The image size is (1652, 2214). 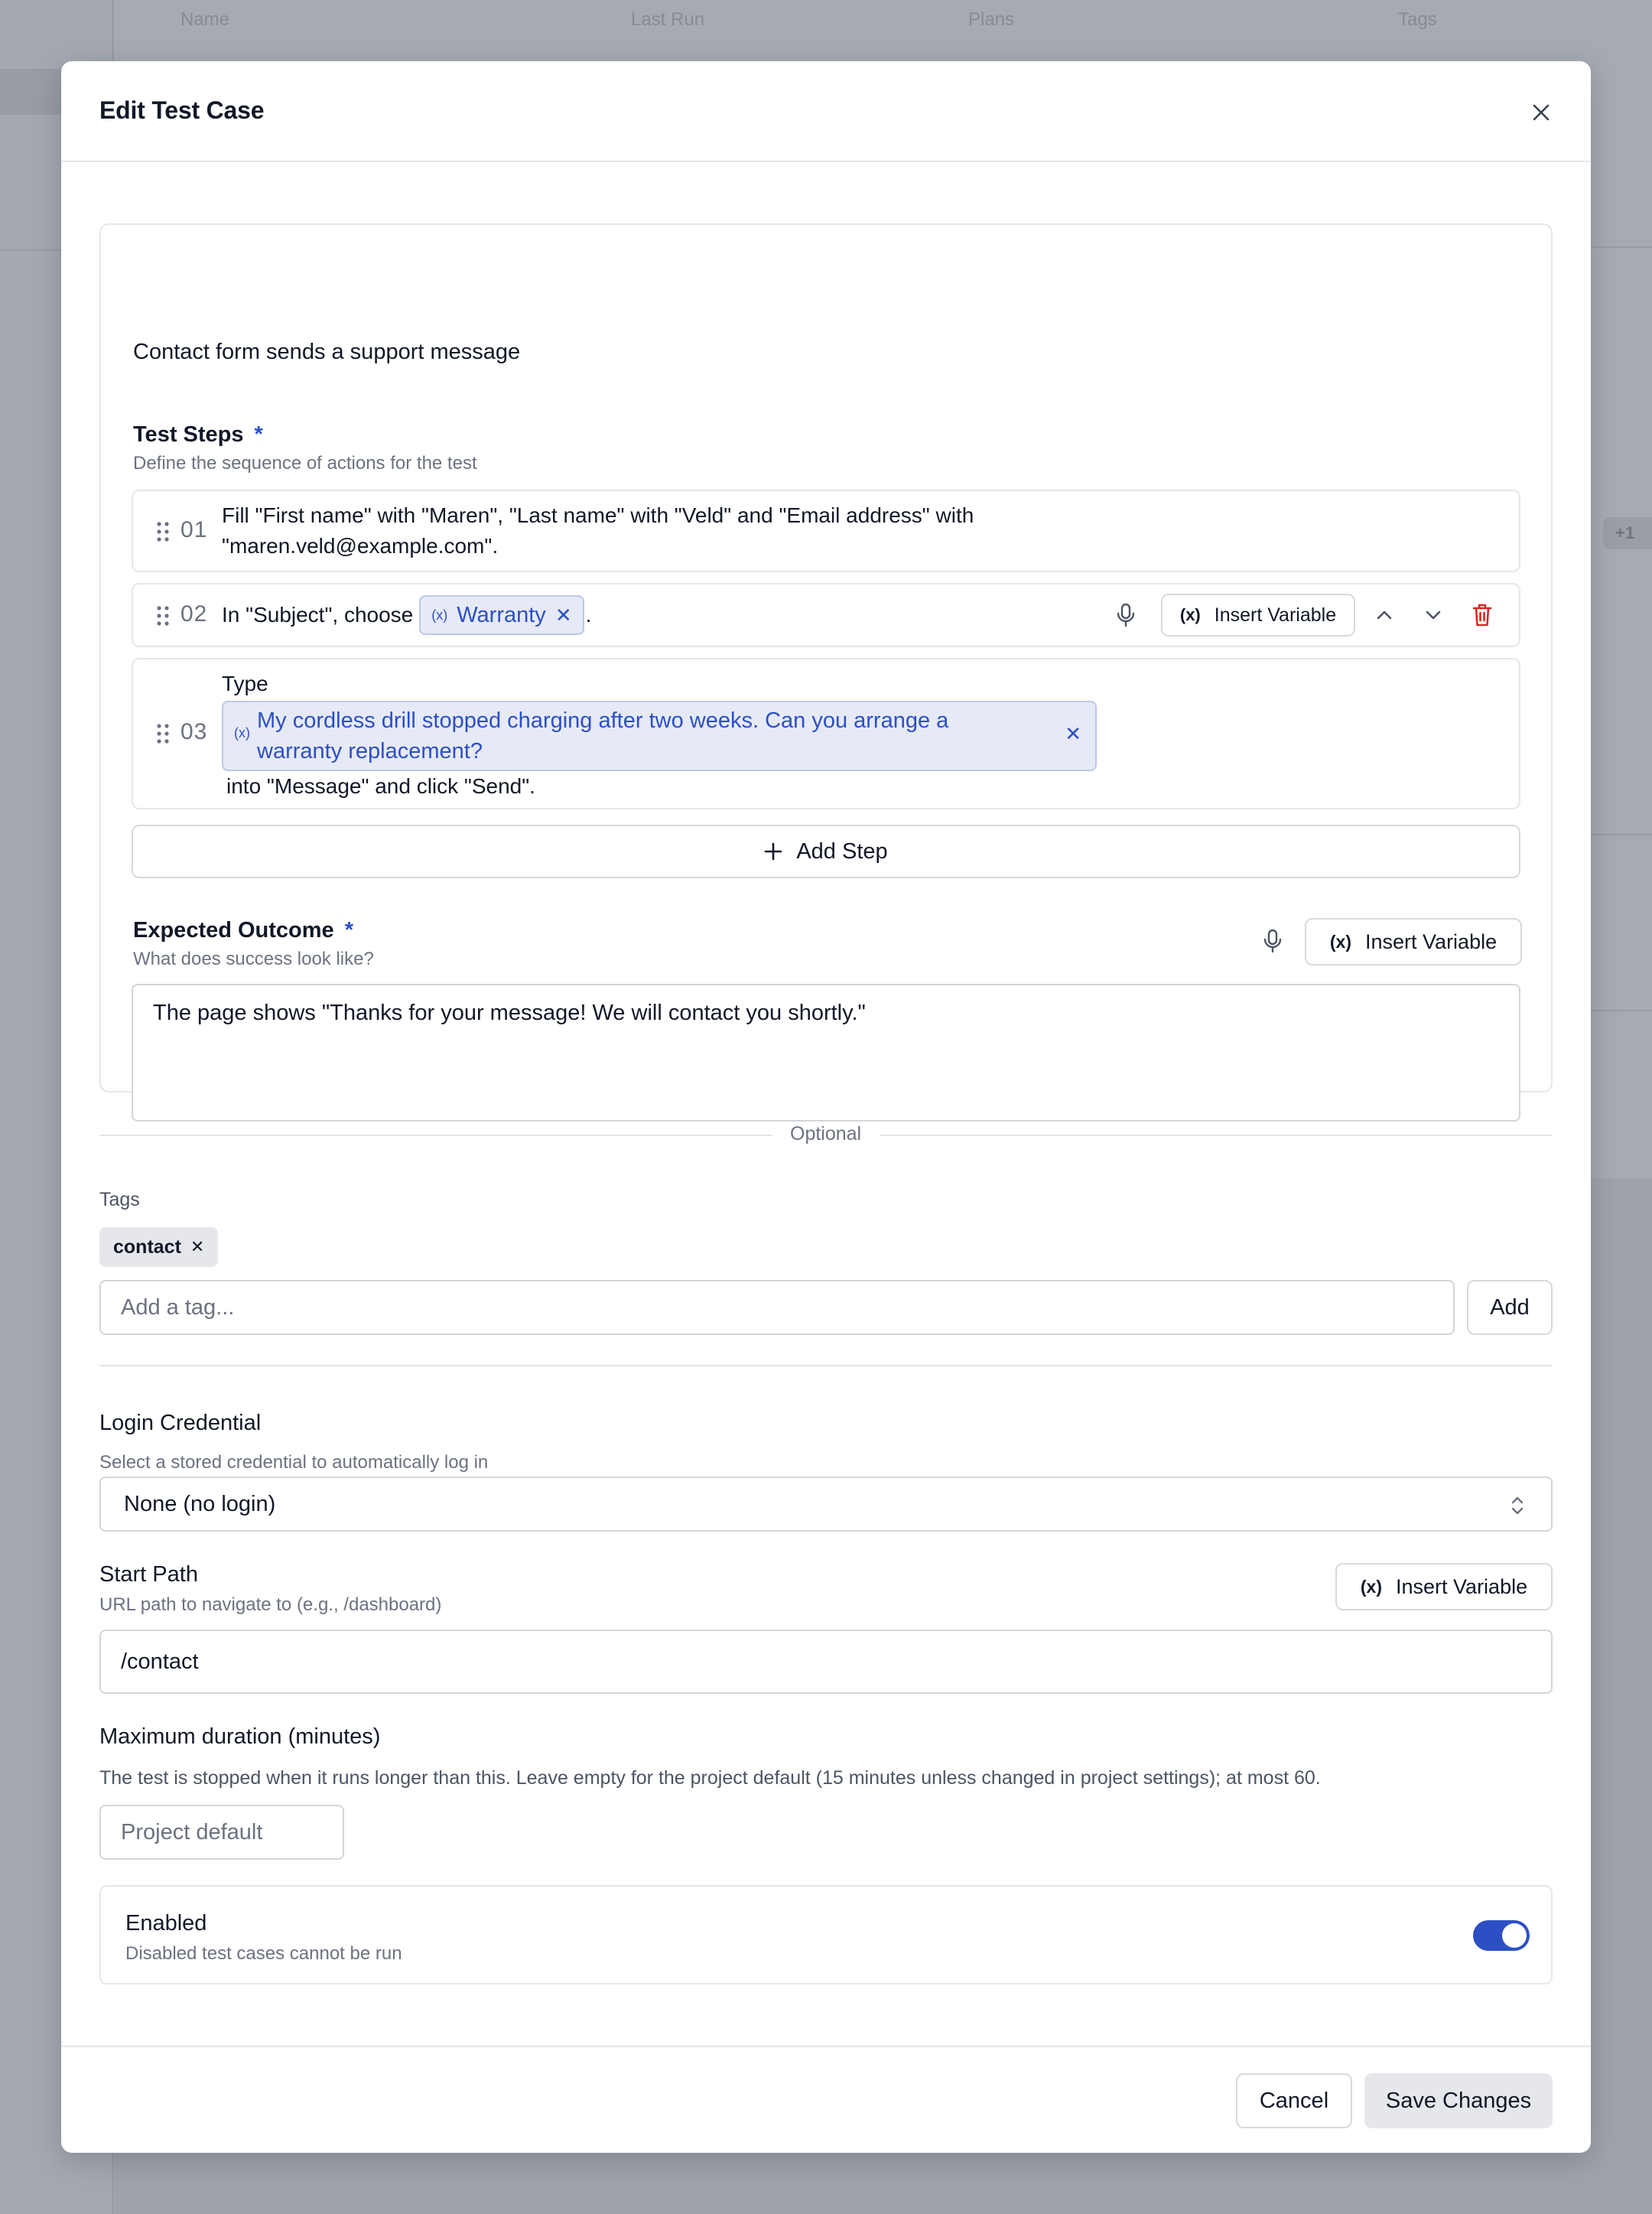 I want to click on tag-chip: contact ✕, so click(x=159, y=1247).